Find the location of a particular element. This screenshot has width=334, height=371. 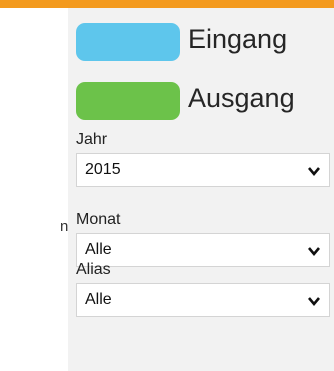

legend-swatch-ausgang is located at coordinates (128, 101).